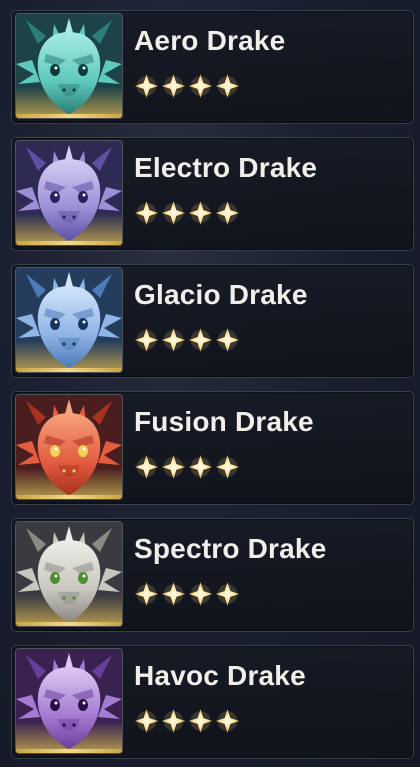  I want to click on drake-name: Fusion Drake, so click(224, 421).